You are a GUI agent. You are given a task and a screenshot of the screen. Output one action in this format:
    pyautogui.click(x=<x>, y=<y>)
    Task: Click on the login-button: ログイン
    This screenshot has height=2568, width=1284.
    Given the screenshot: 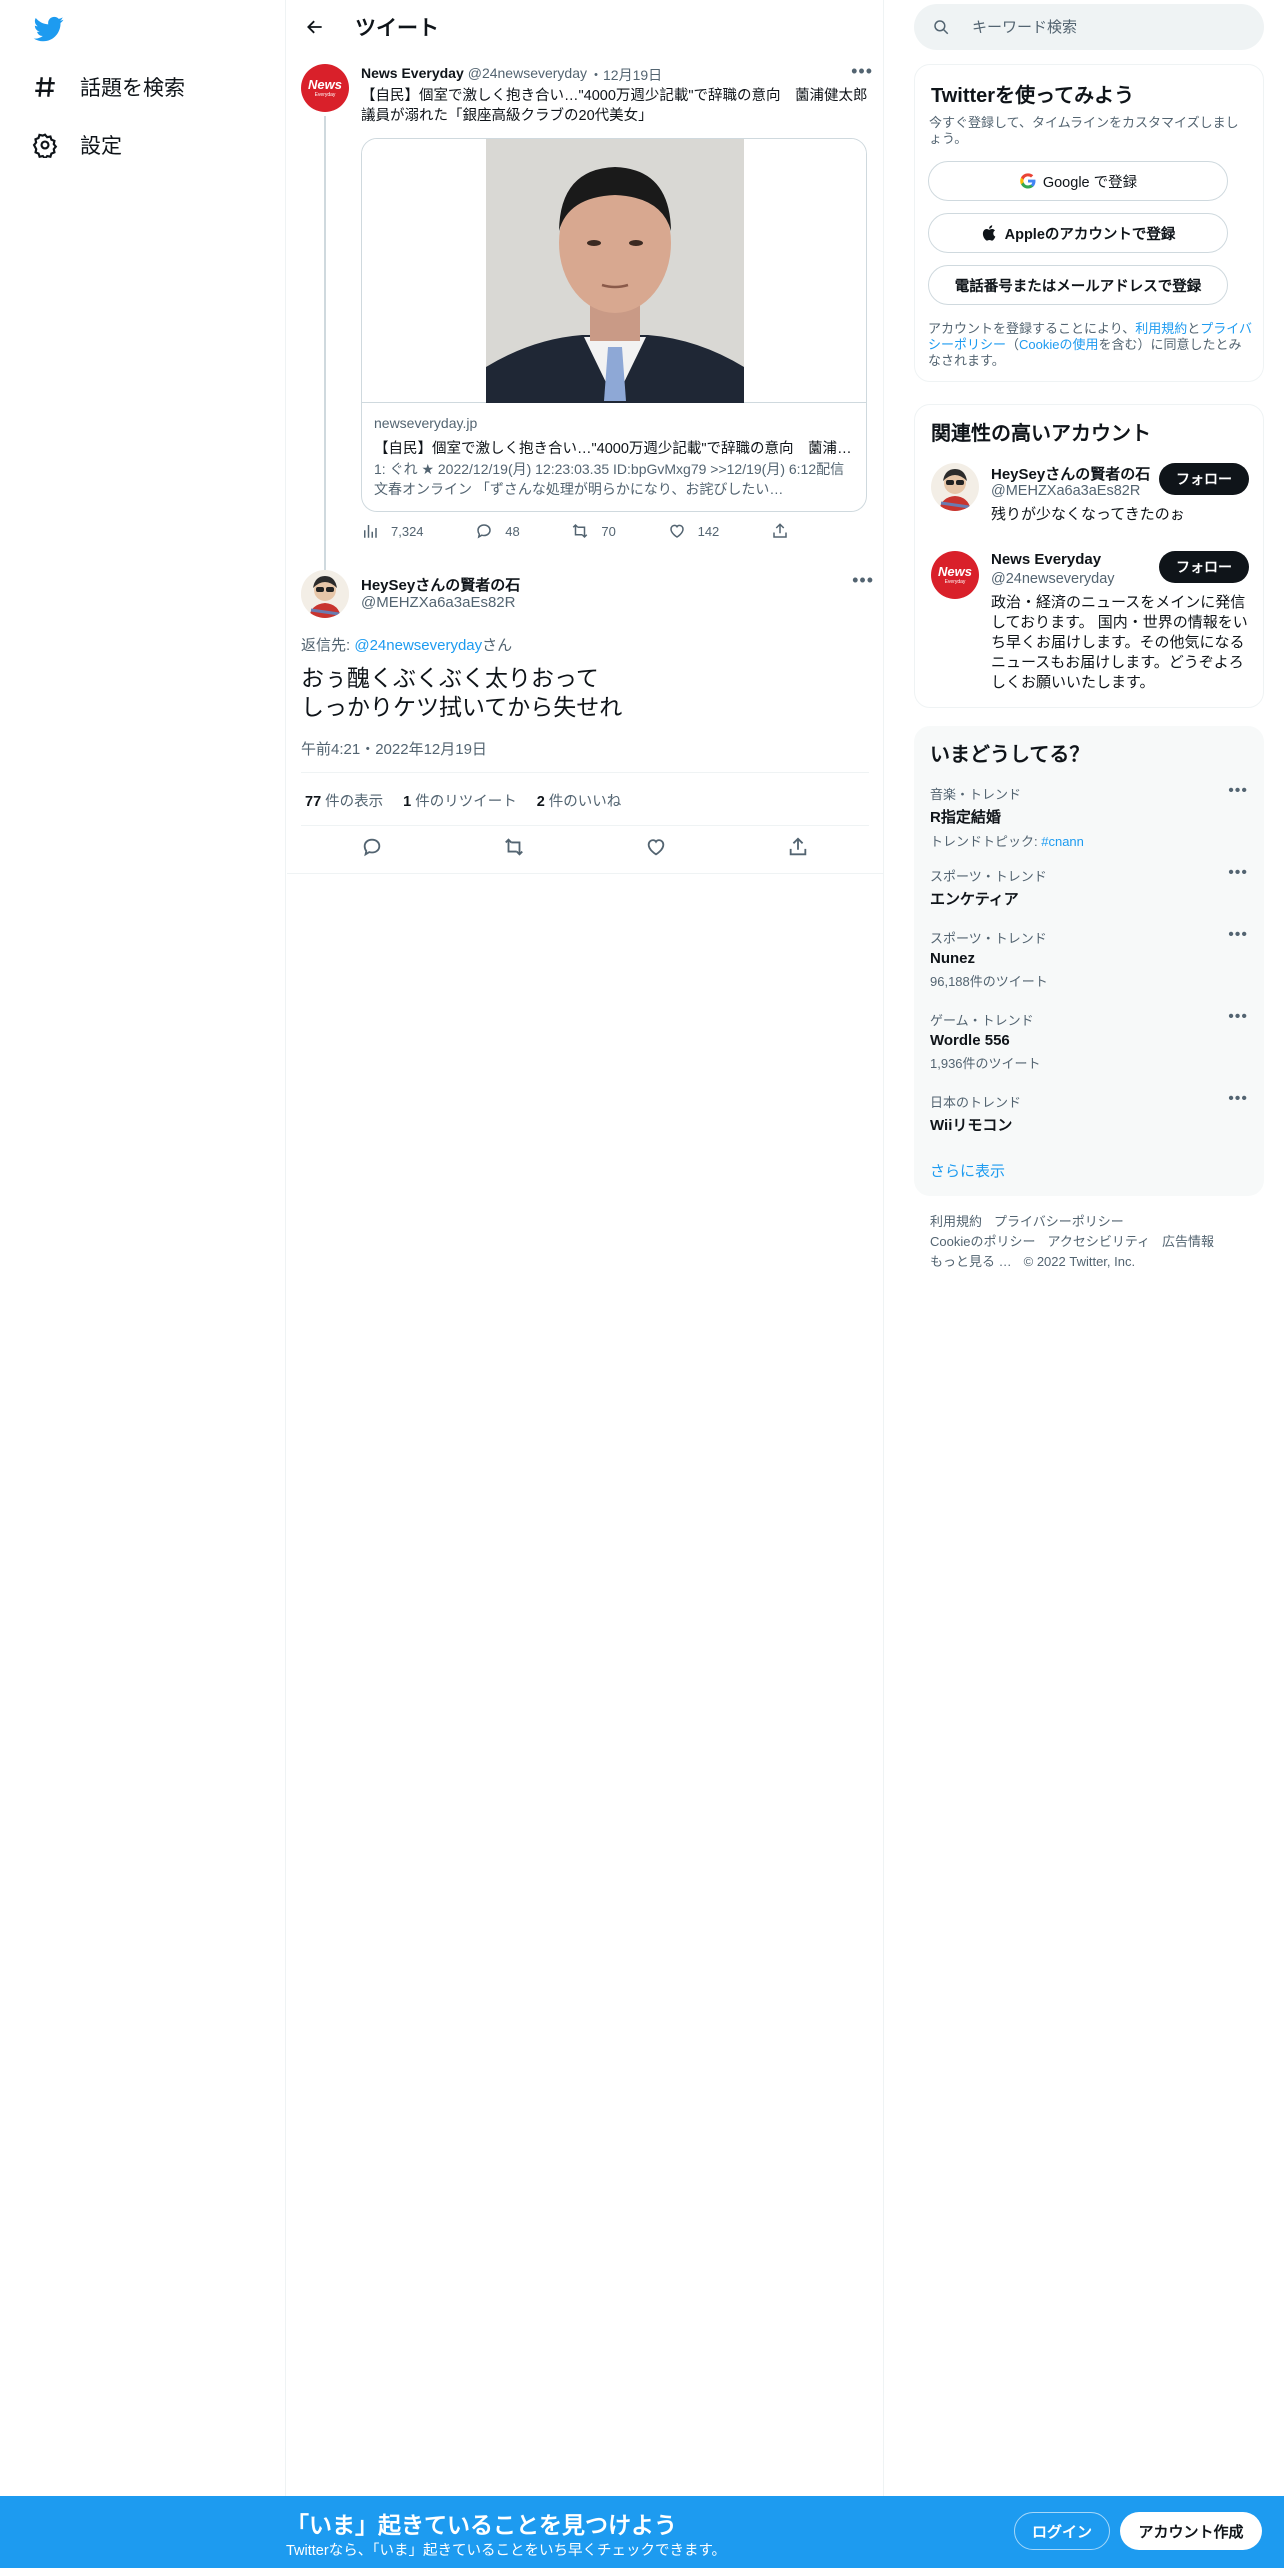 What is the action you would take?
    pyautogui.click(x=1062, y=2531)
    